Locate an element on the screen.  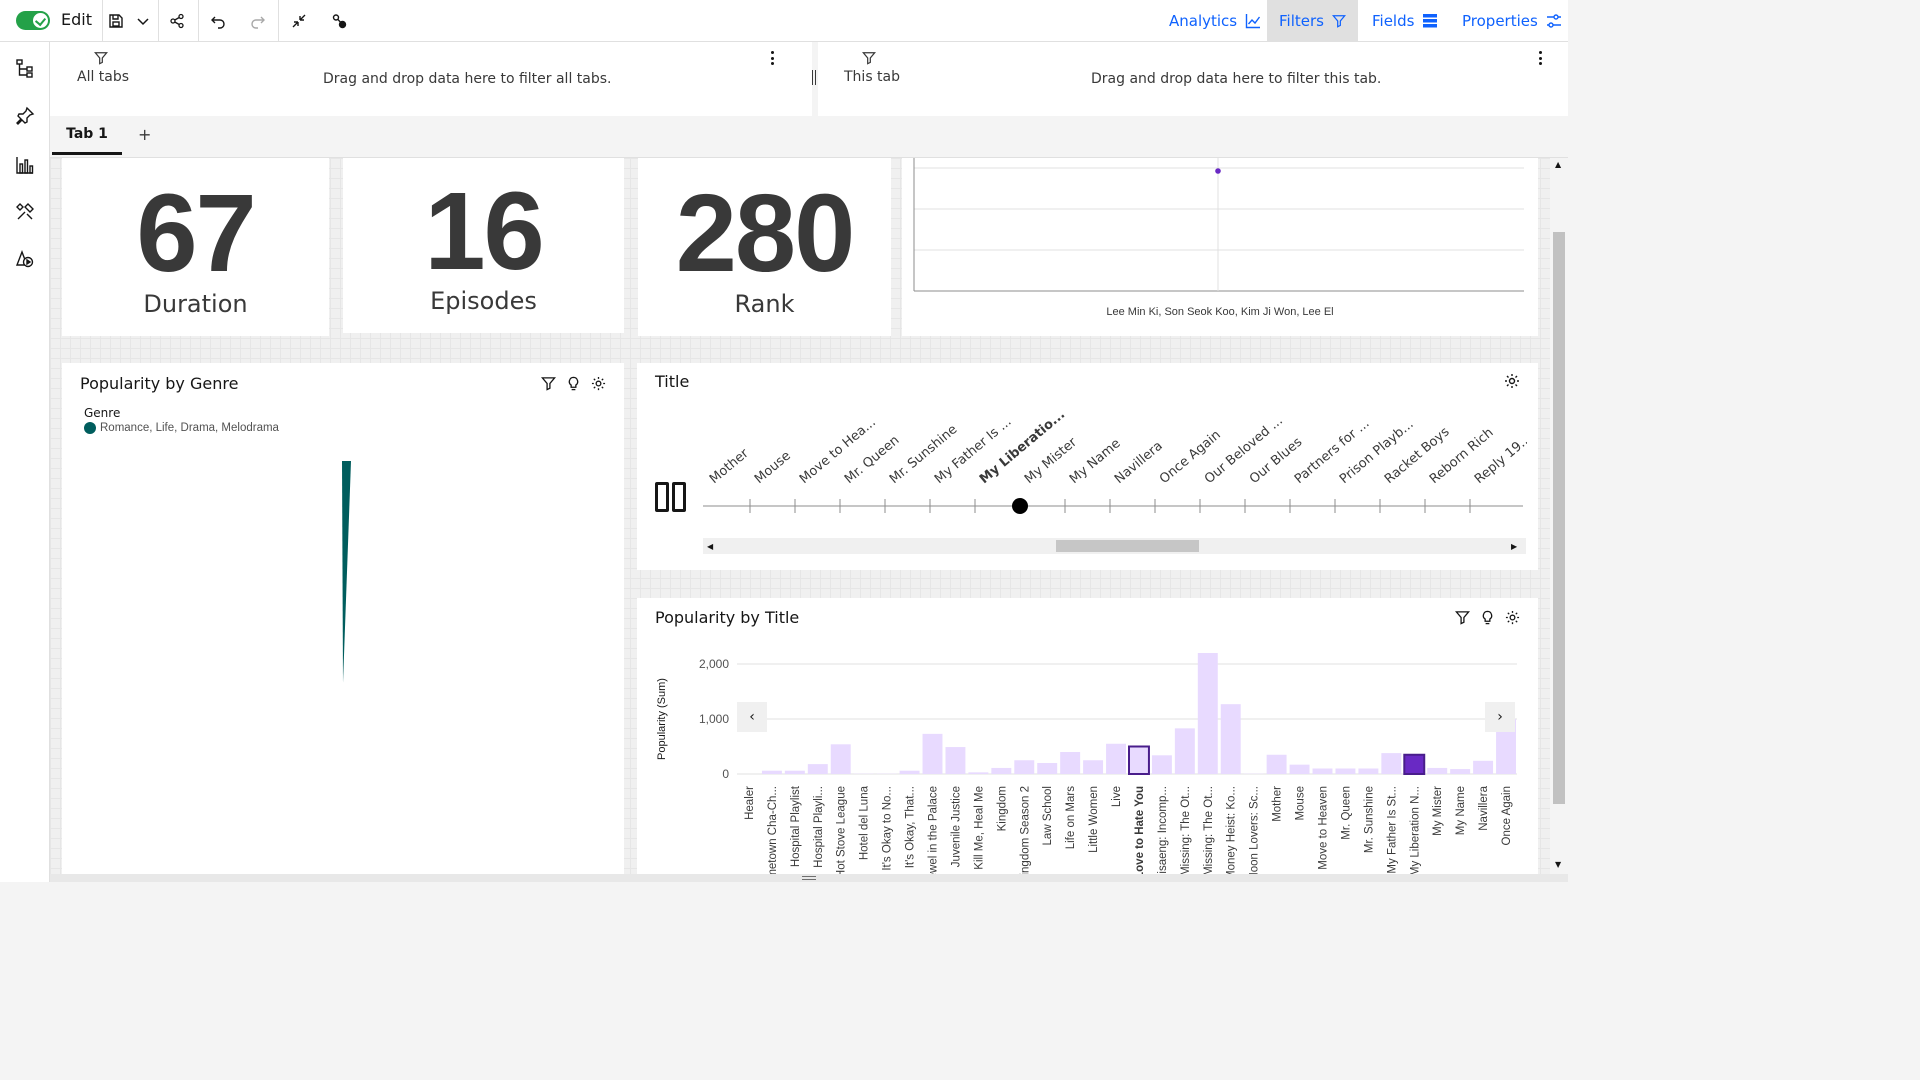
properties-button: Properties is located at coordinates (1512, 21).